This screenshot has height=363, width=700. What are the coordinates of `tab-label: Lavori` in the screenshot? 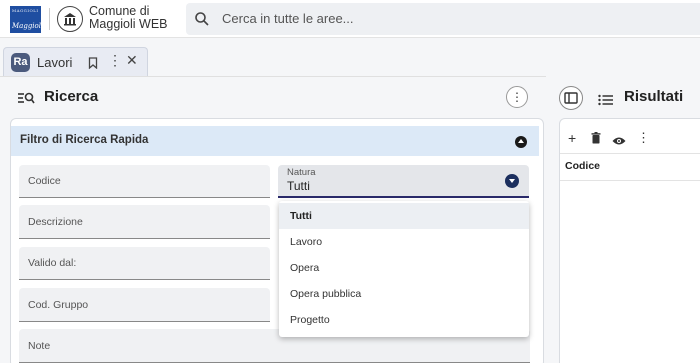 It's located at (55, 62).